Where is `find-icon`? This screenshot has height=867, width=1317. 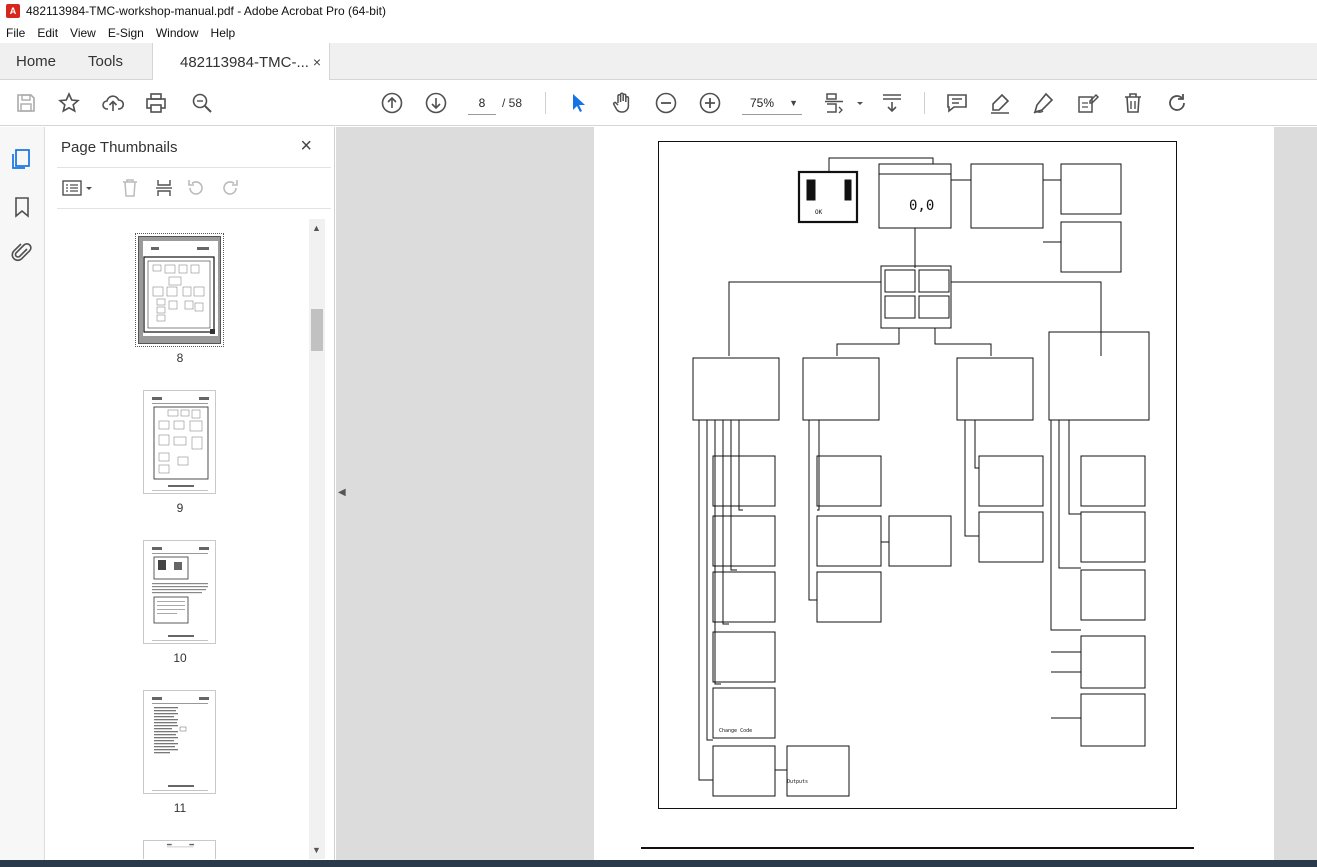
find-icon is located at coordinates (202, 103).